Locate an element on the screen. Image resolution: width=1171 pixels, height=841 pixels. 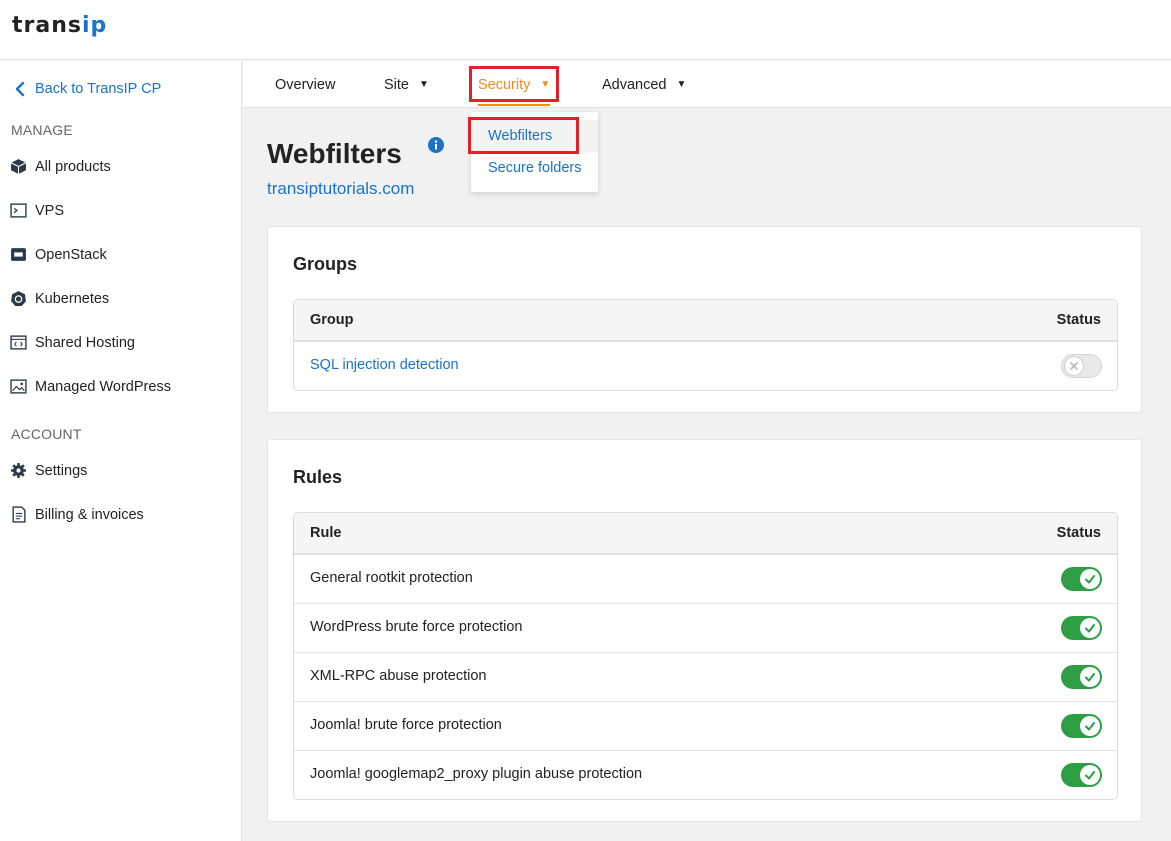
site-subnav: Overview Site ▼ Security ▼ Advanced ▼ is located at coordinates (707, 84).